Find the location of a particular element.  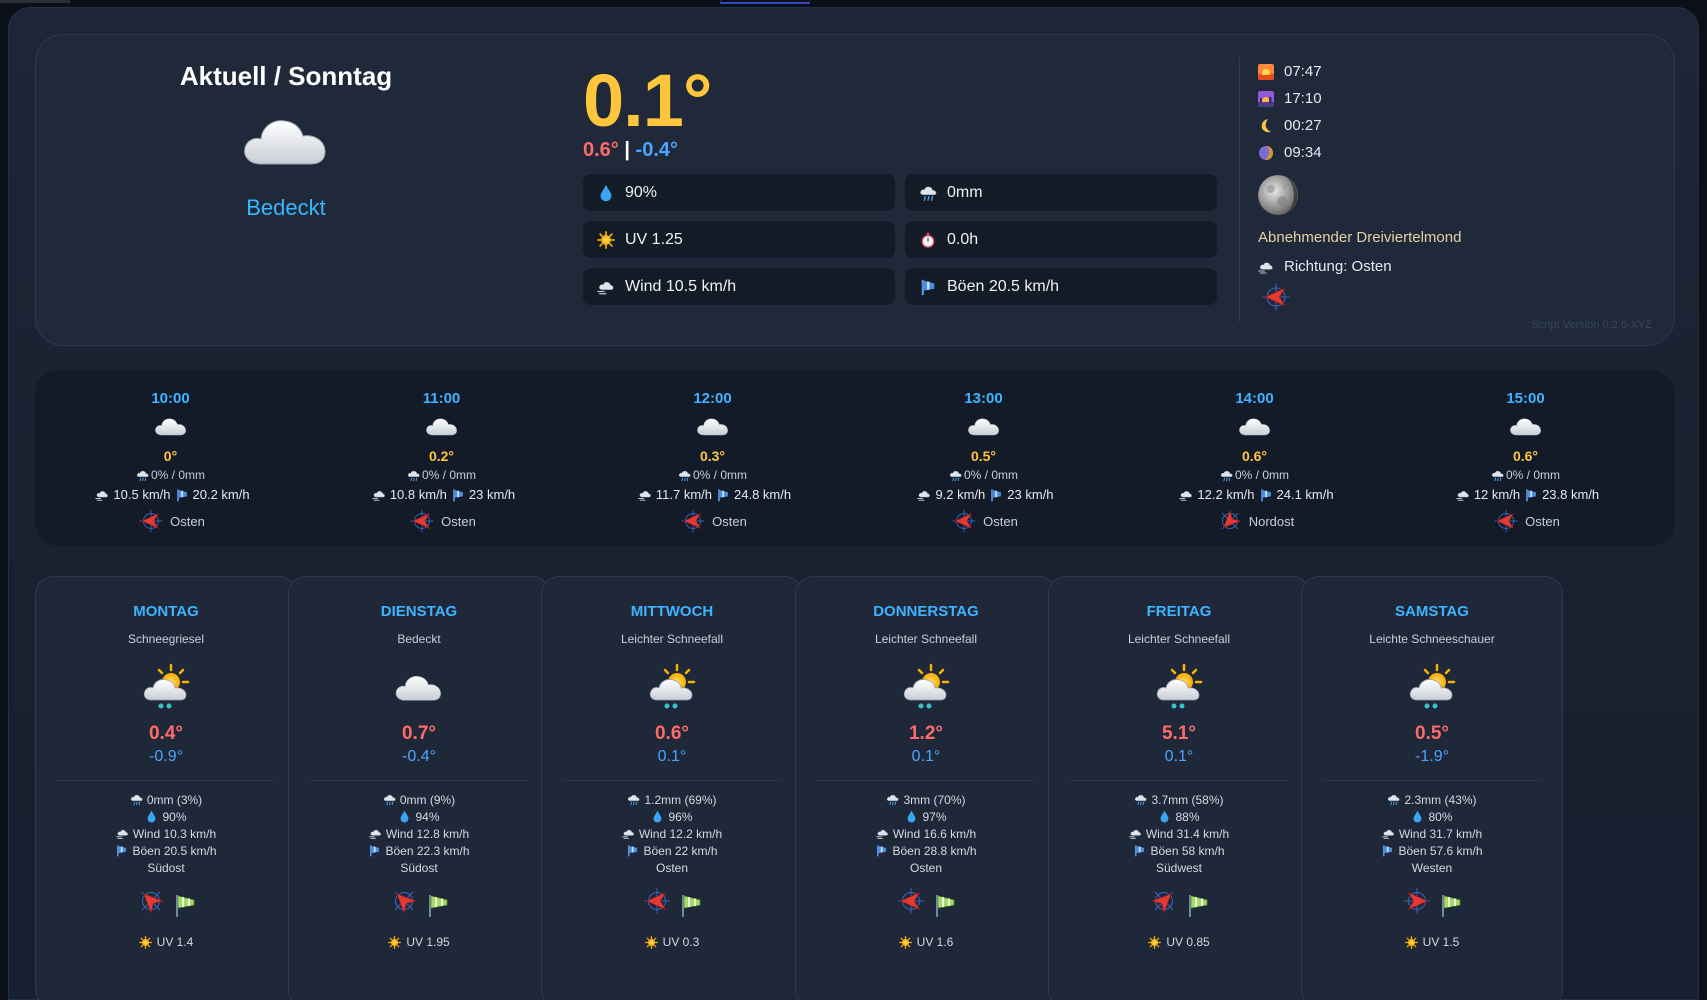

current-temperature: 0.1° is located at coordinates (647, 100).